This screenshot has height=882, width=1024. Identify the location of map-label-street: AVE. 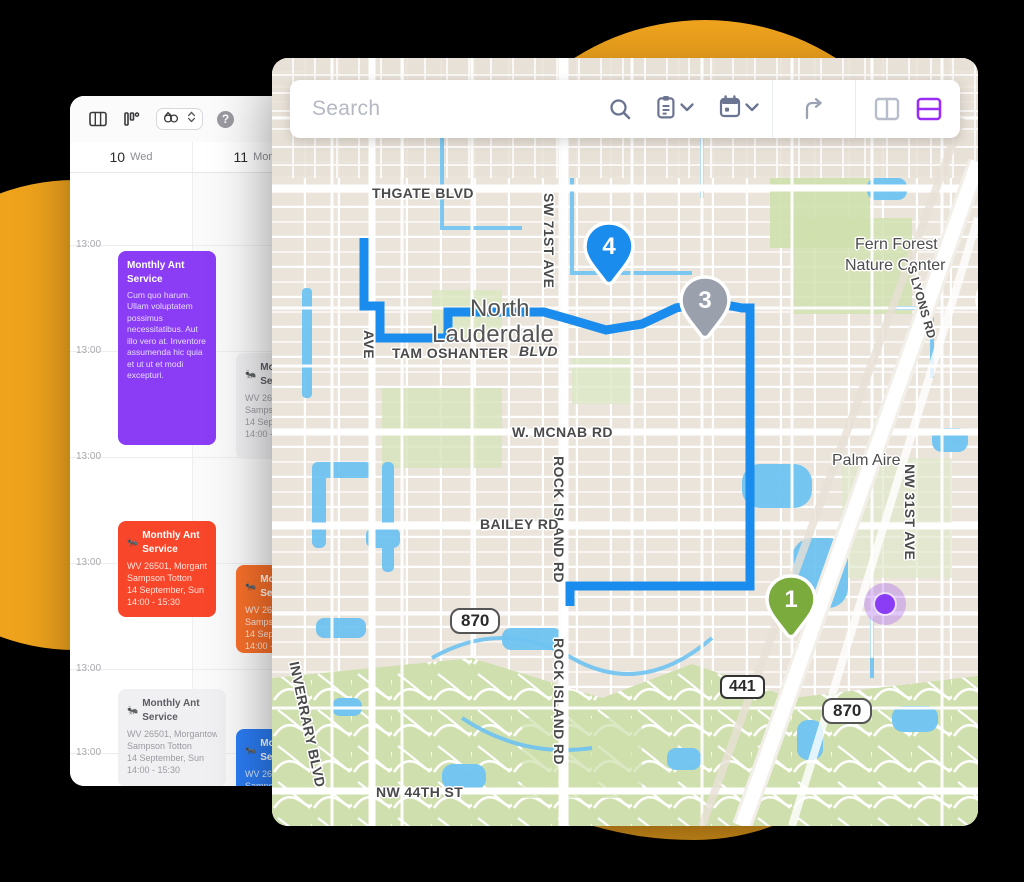
(369, 344).